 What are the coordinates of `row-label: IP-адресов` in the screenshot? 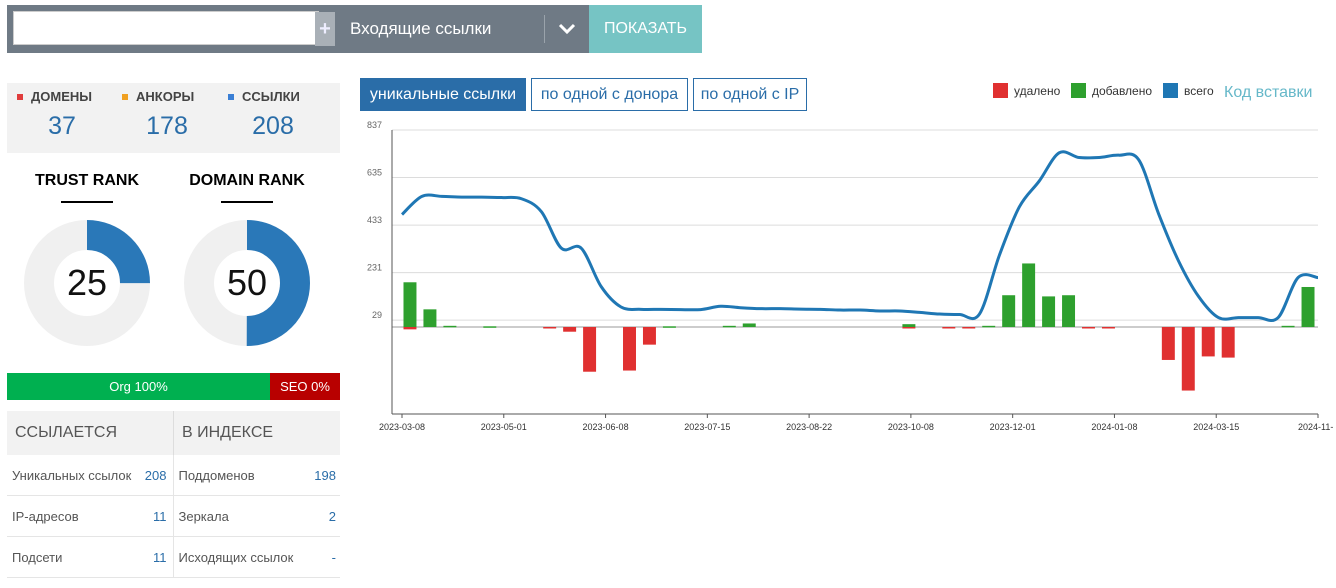 It's located at (45, 516).